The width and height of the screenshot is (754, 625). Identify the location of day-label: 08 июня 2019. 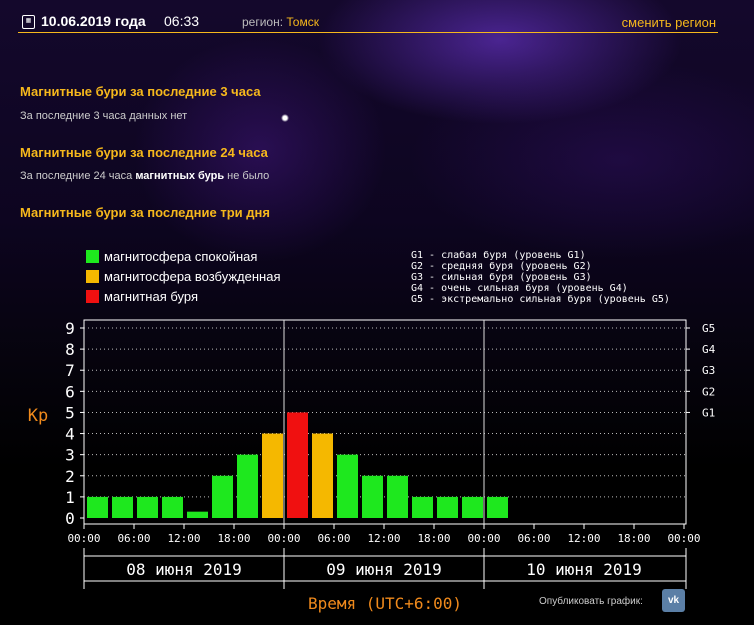
(184, 569).